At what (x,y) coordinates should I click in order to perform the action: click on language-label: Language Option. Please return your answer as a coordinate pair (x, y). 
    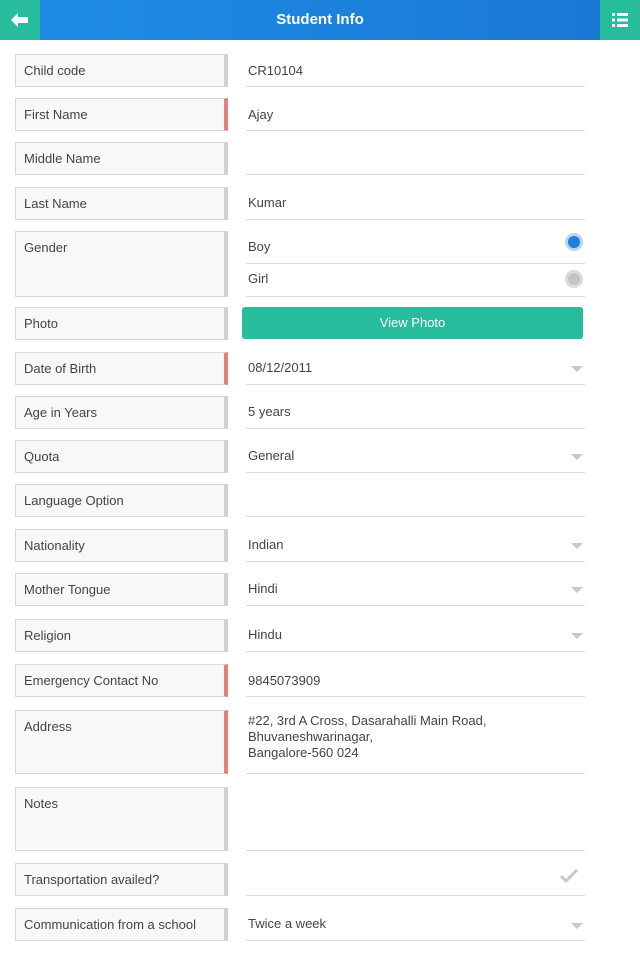
    Looking at the image, I should click on (121, 500).